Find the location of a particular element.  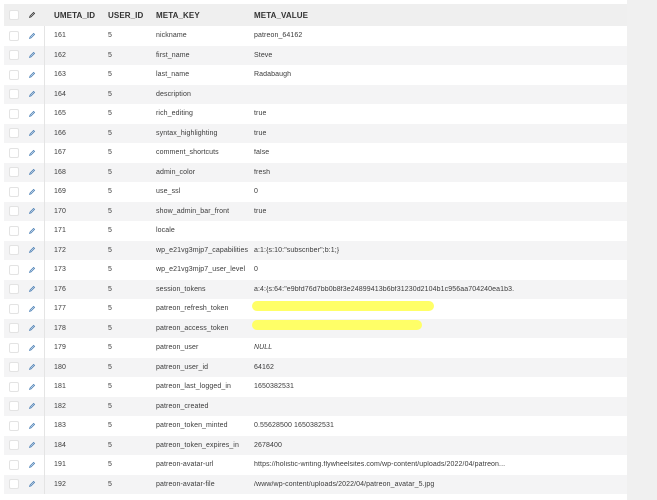

cell-meta-value: 64162 is located at coordinates (264, 367).